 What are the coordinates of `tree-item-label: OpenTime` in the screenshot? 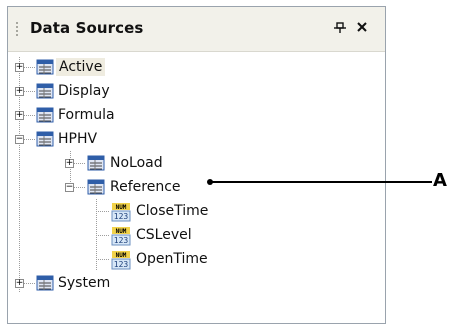 It's located at (172, 259).